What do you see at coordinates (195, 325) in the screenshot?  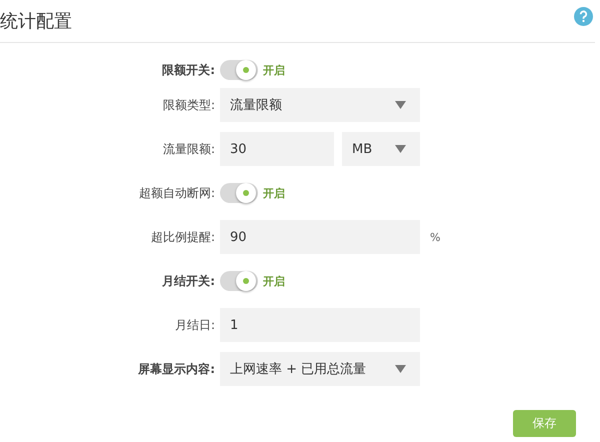 I see `field-label: 月结日:` at bounding box center [195, 325].